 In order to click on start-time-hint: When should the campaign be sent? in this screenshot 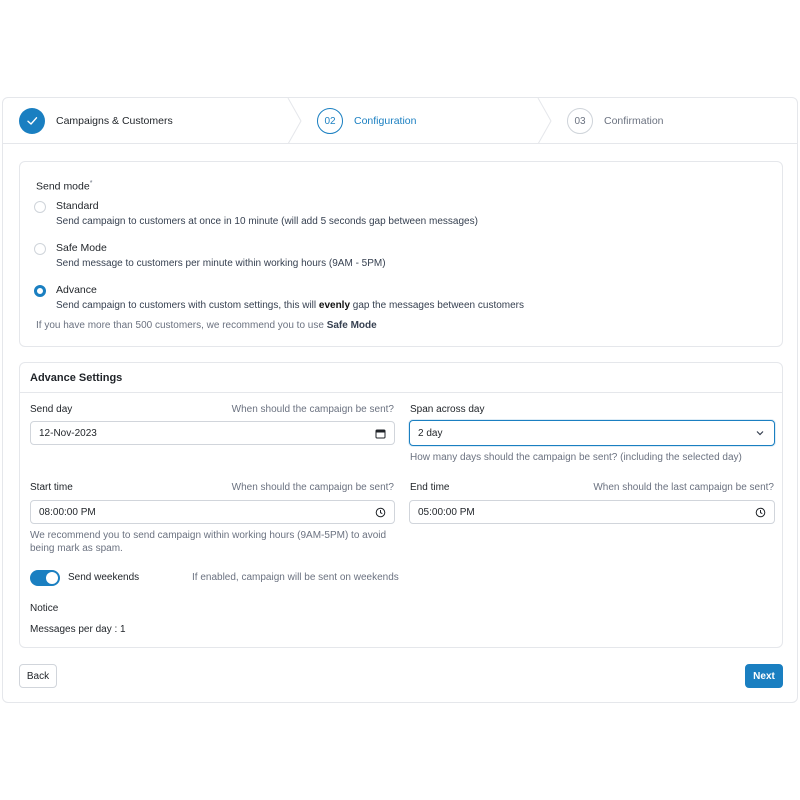, I will do `click(312, 487)`.